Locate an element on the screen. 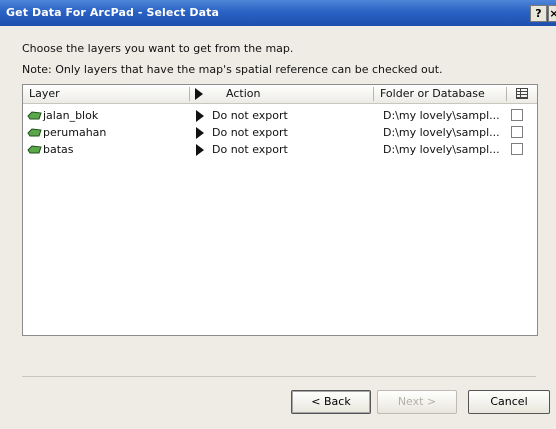 The image size is (556, 429). layer-name: perumahan is located at coordinates (75, 132).